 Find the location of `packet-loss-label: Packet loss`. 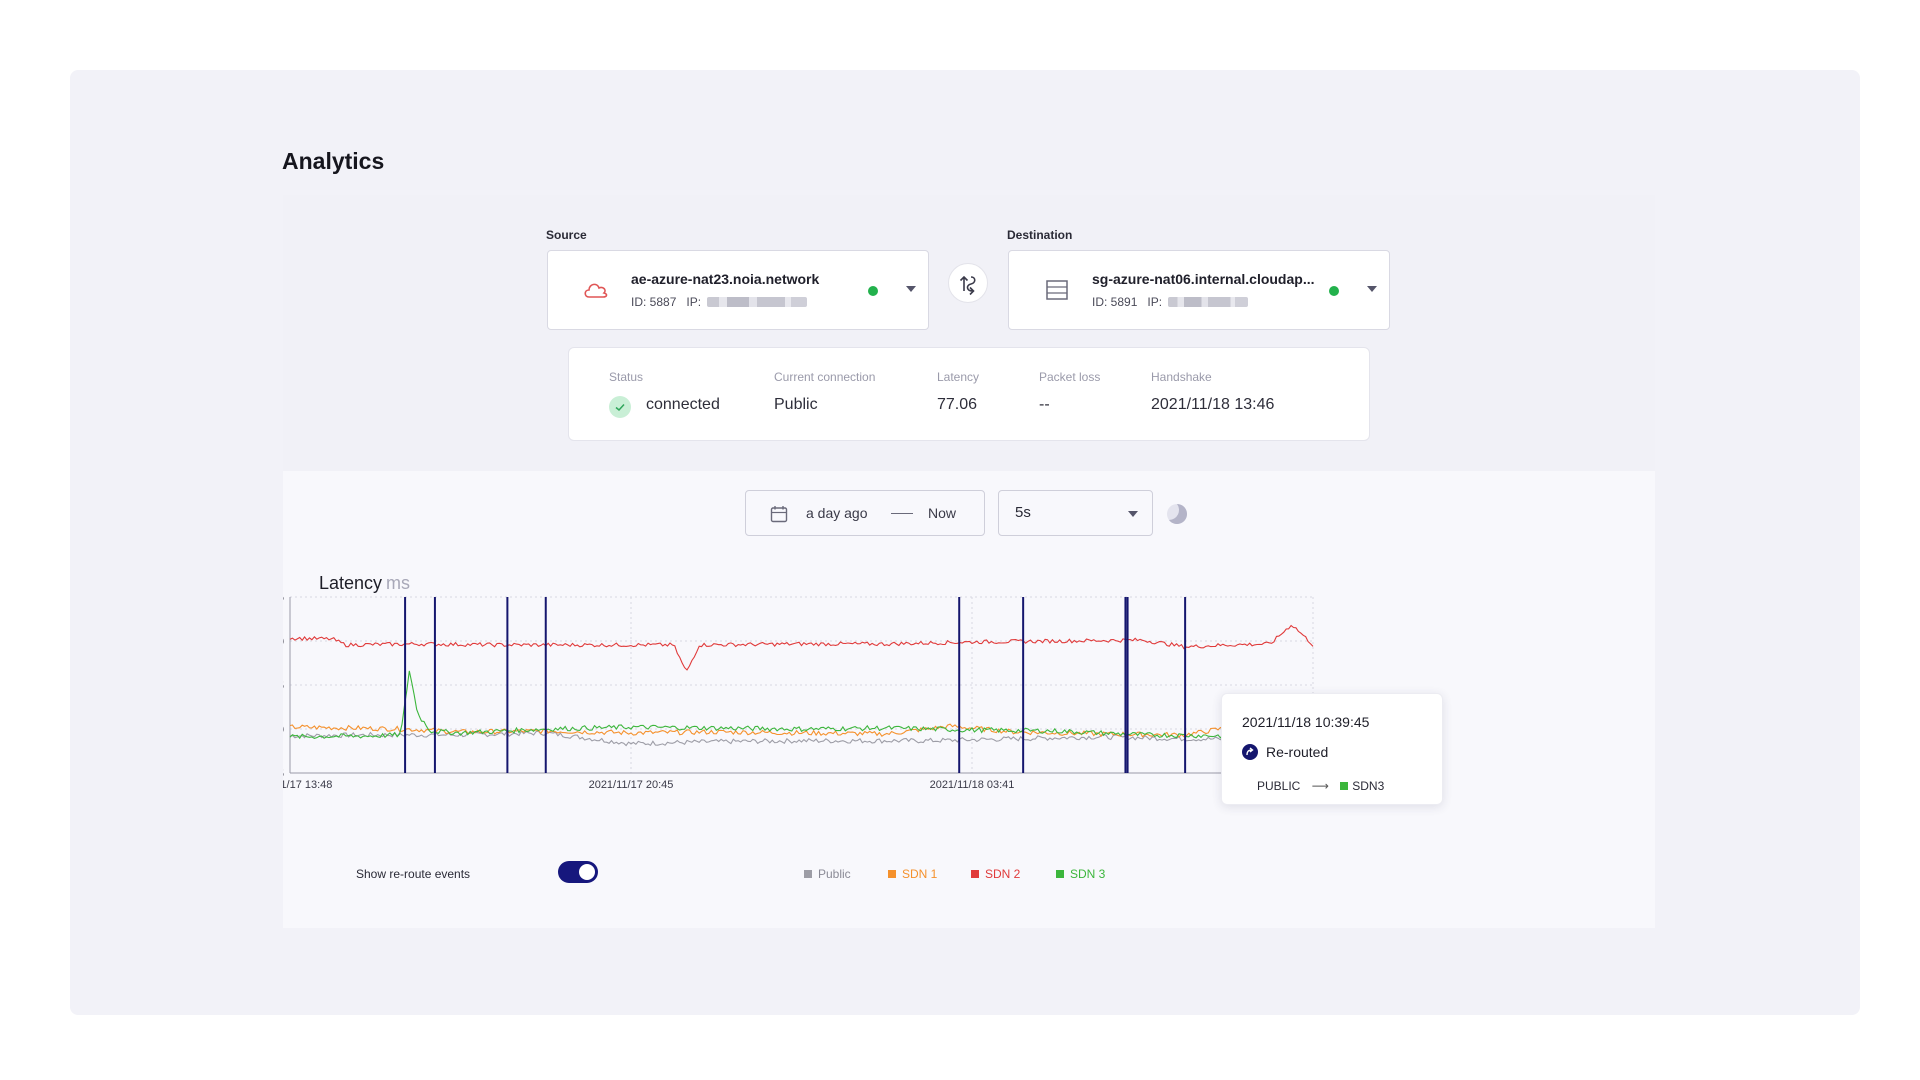

packet-loss-label: Packet loss is located at coordinates (1070, 377).